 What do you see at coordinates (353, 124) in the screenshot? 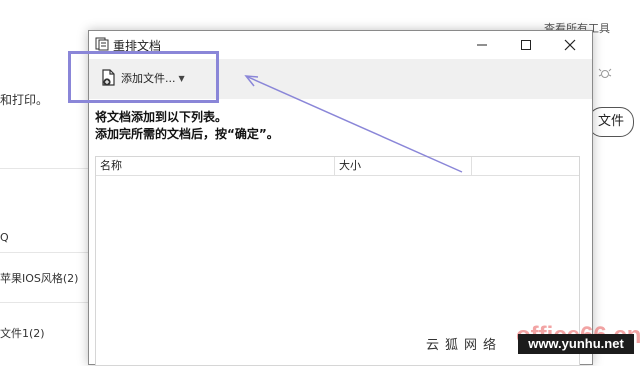
I see `annotation-arrow` at bounding box center [353, 124].